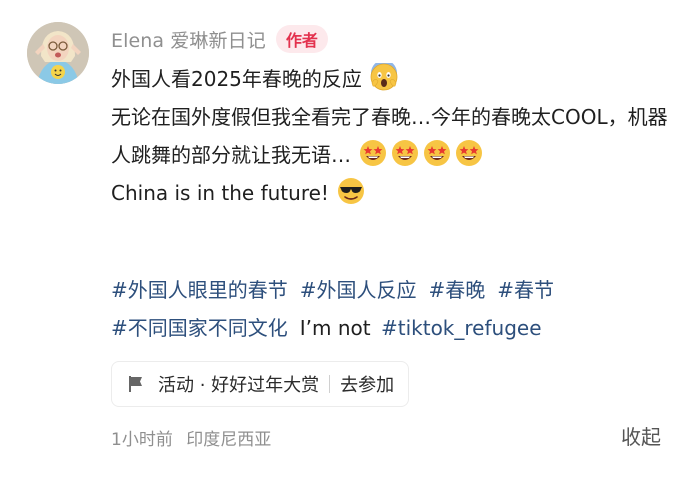  Describe the element at coordinates (188, 39) in the screenshot. I see `username: Elena 爱琳新日记` at that location.